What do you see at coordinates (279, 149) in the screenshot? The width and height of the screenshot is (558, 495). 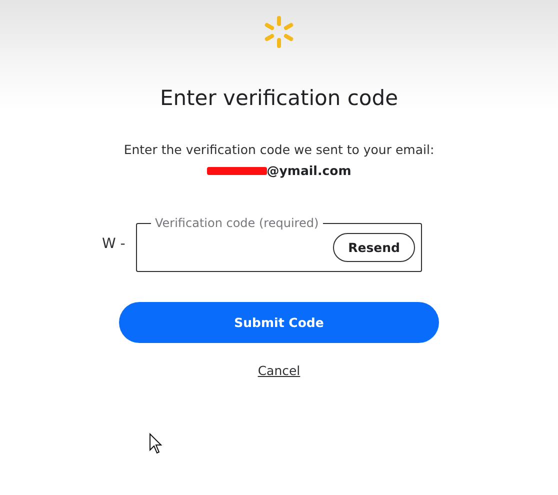 I see `instruction-text: Enter the verification code we sent to your email:` at bounding box center [279, 149].